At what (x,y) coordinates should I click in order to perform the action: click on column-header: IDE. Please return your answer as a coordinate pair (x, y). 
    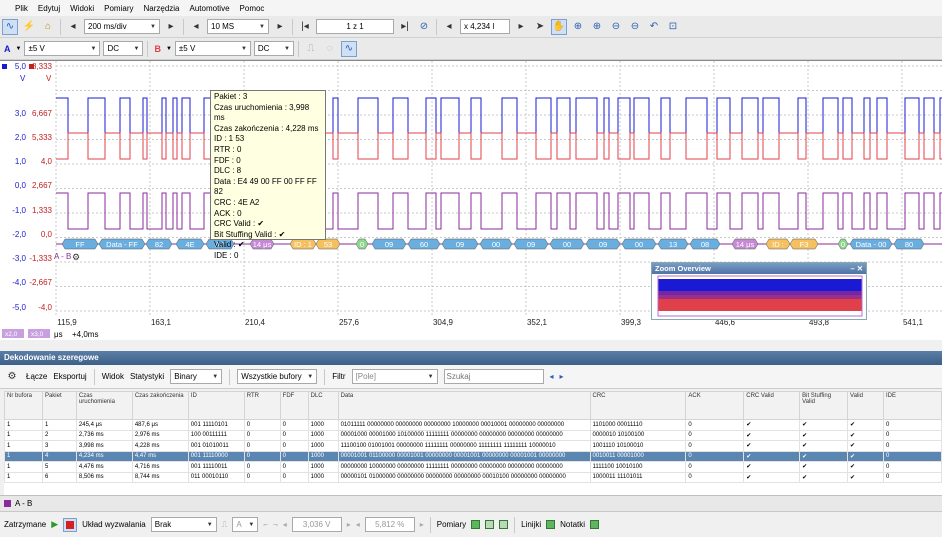
    Looking at the image, I should click on (912, 405).